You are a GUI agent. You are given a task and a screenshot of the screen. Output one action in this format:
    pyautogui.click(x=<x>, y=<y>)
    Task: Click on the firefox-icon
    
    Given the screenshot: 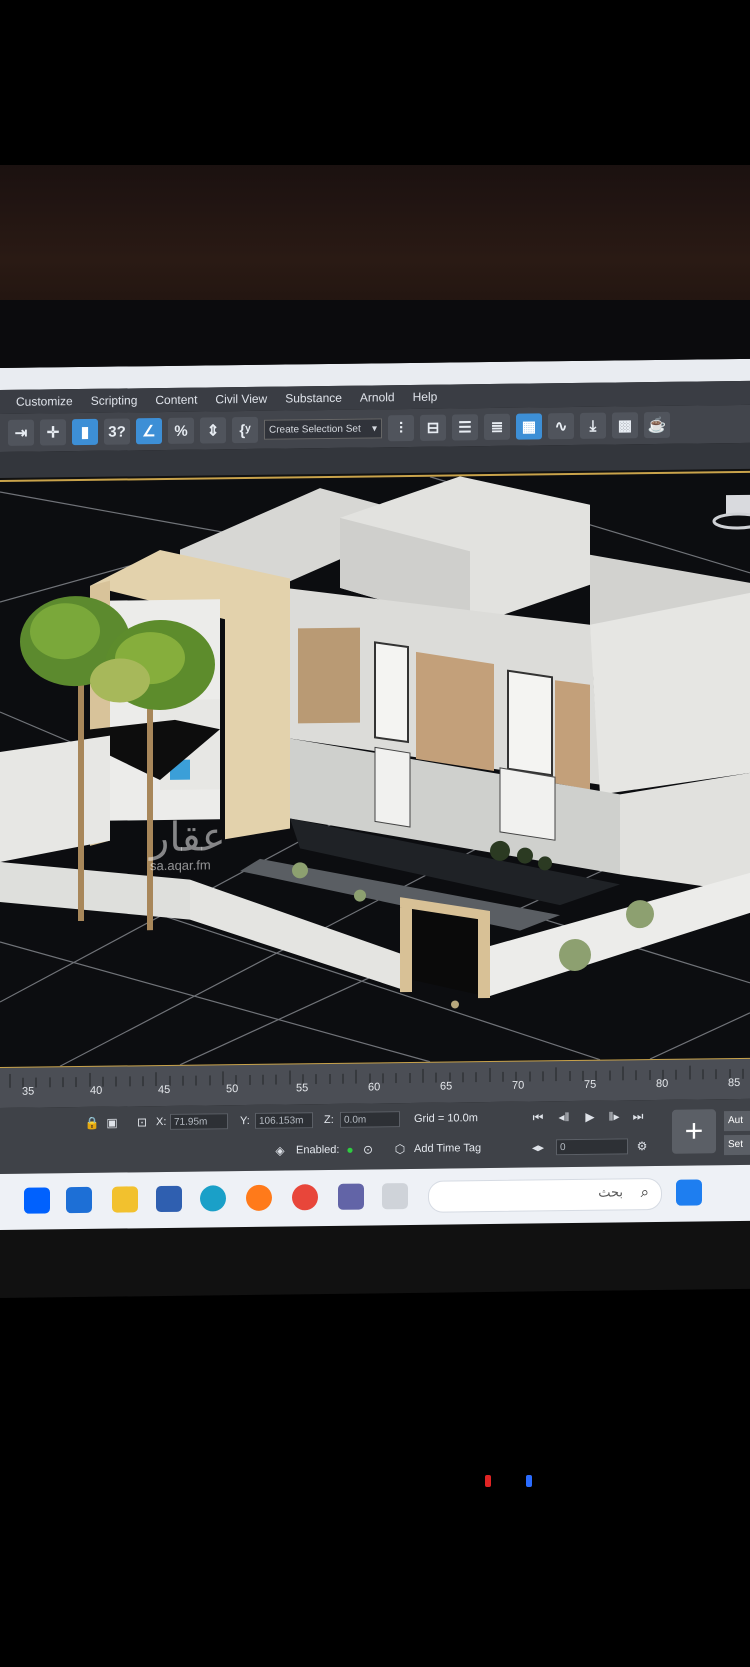 What is the action you would take?
    pyautogui.click(x=259, y=1197)
    